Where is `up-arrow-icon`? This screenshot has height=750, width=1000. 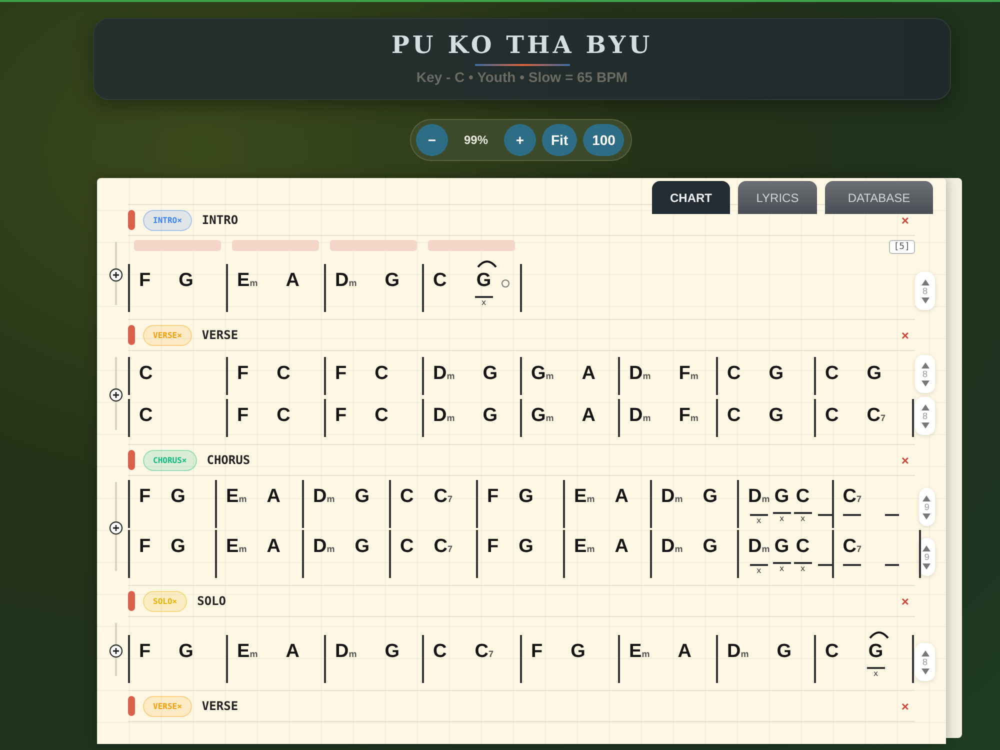 up-arrow-icon is located at coordinates (925, 407).